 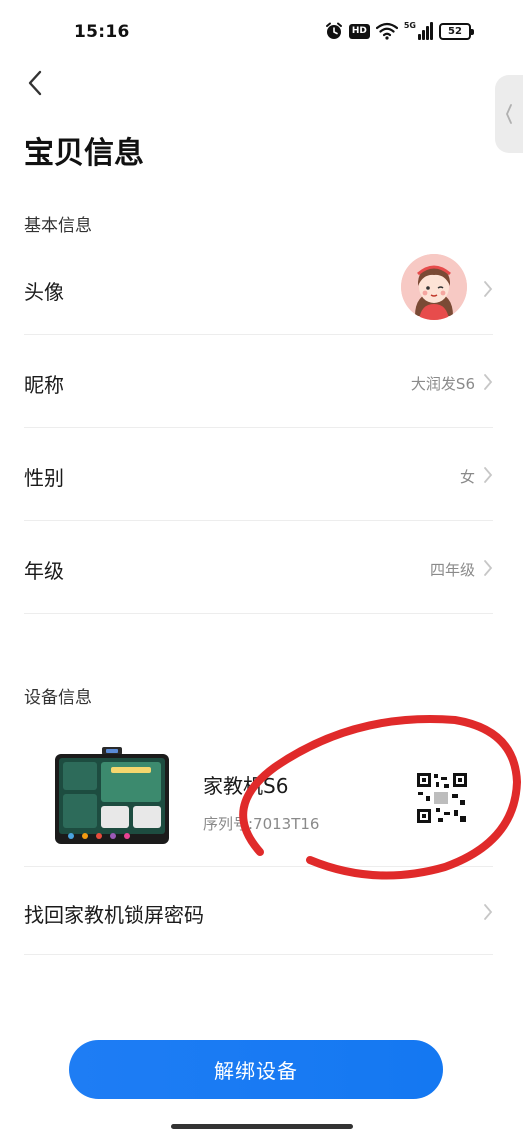 I want to click on unbind-device-button: 解绑设备, so click(x=256, y=1069).